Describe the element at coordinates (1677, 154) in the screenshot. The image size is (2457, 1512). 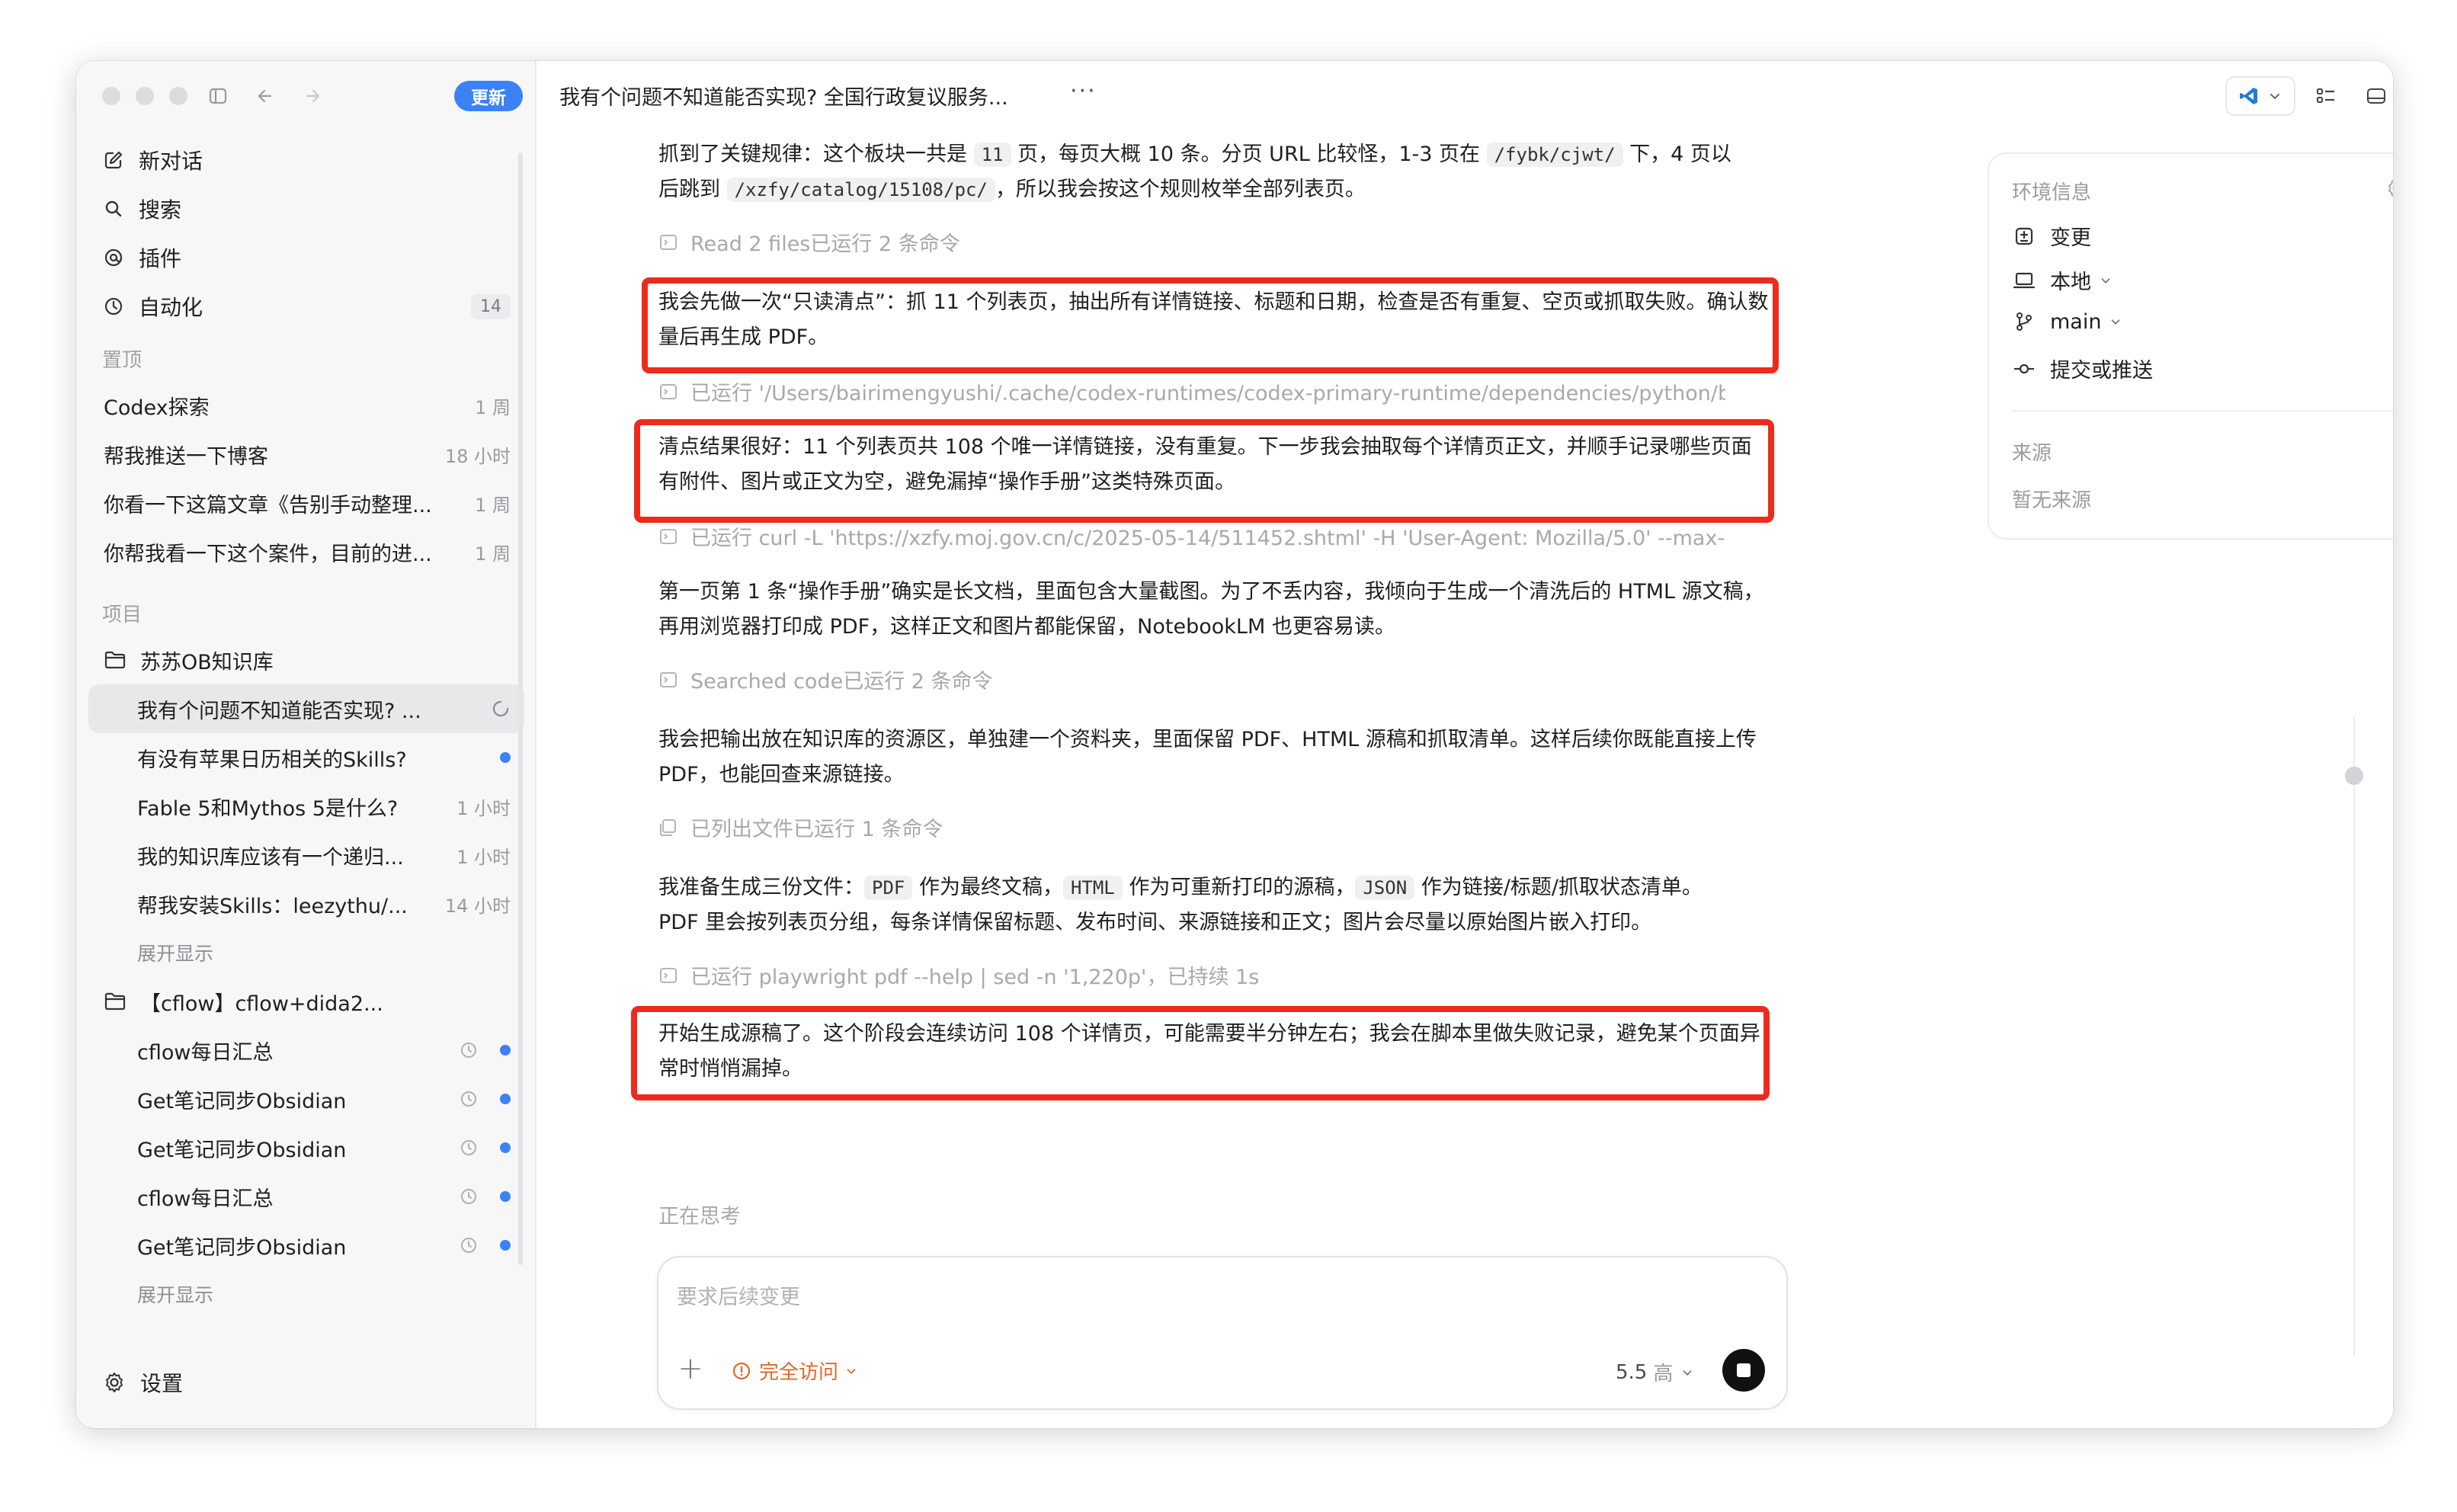
I see `text-span: 下，4 页以` at that location.